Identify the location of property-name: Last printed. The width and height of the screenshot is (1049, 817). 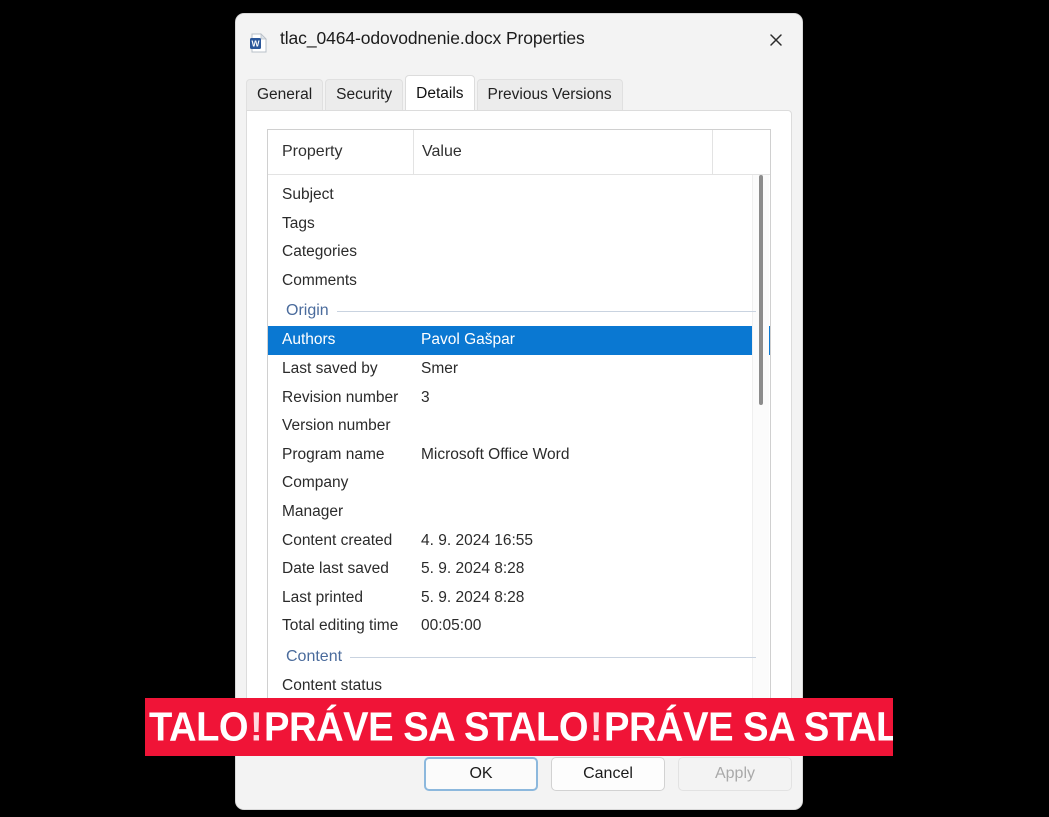
(322, 597).